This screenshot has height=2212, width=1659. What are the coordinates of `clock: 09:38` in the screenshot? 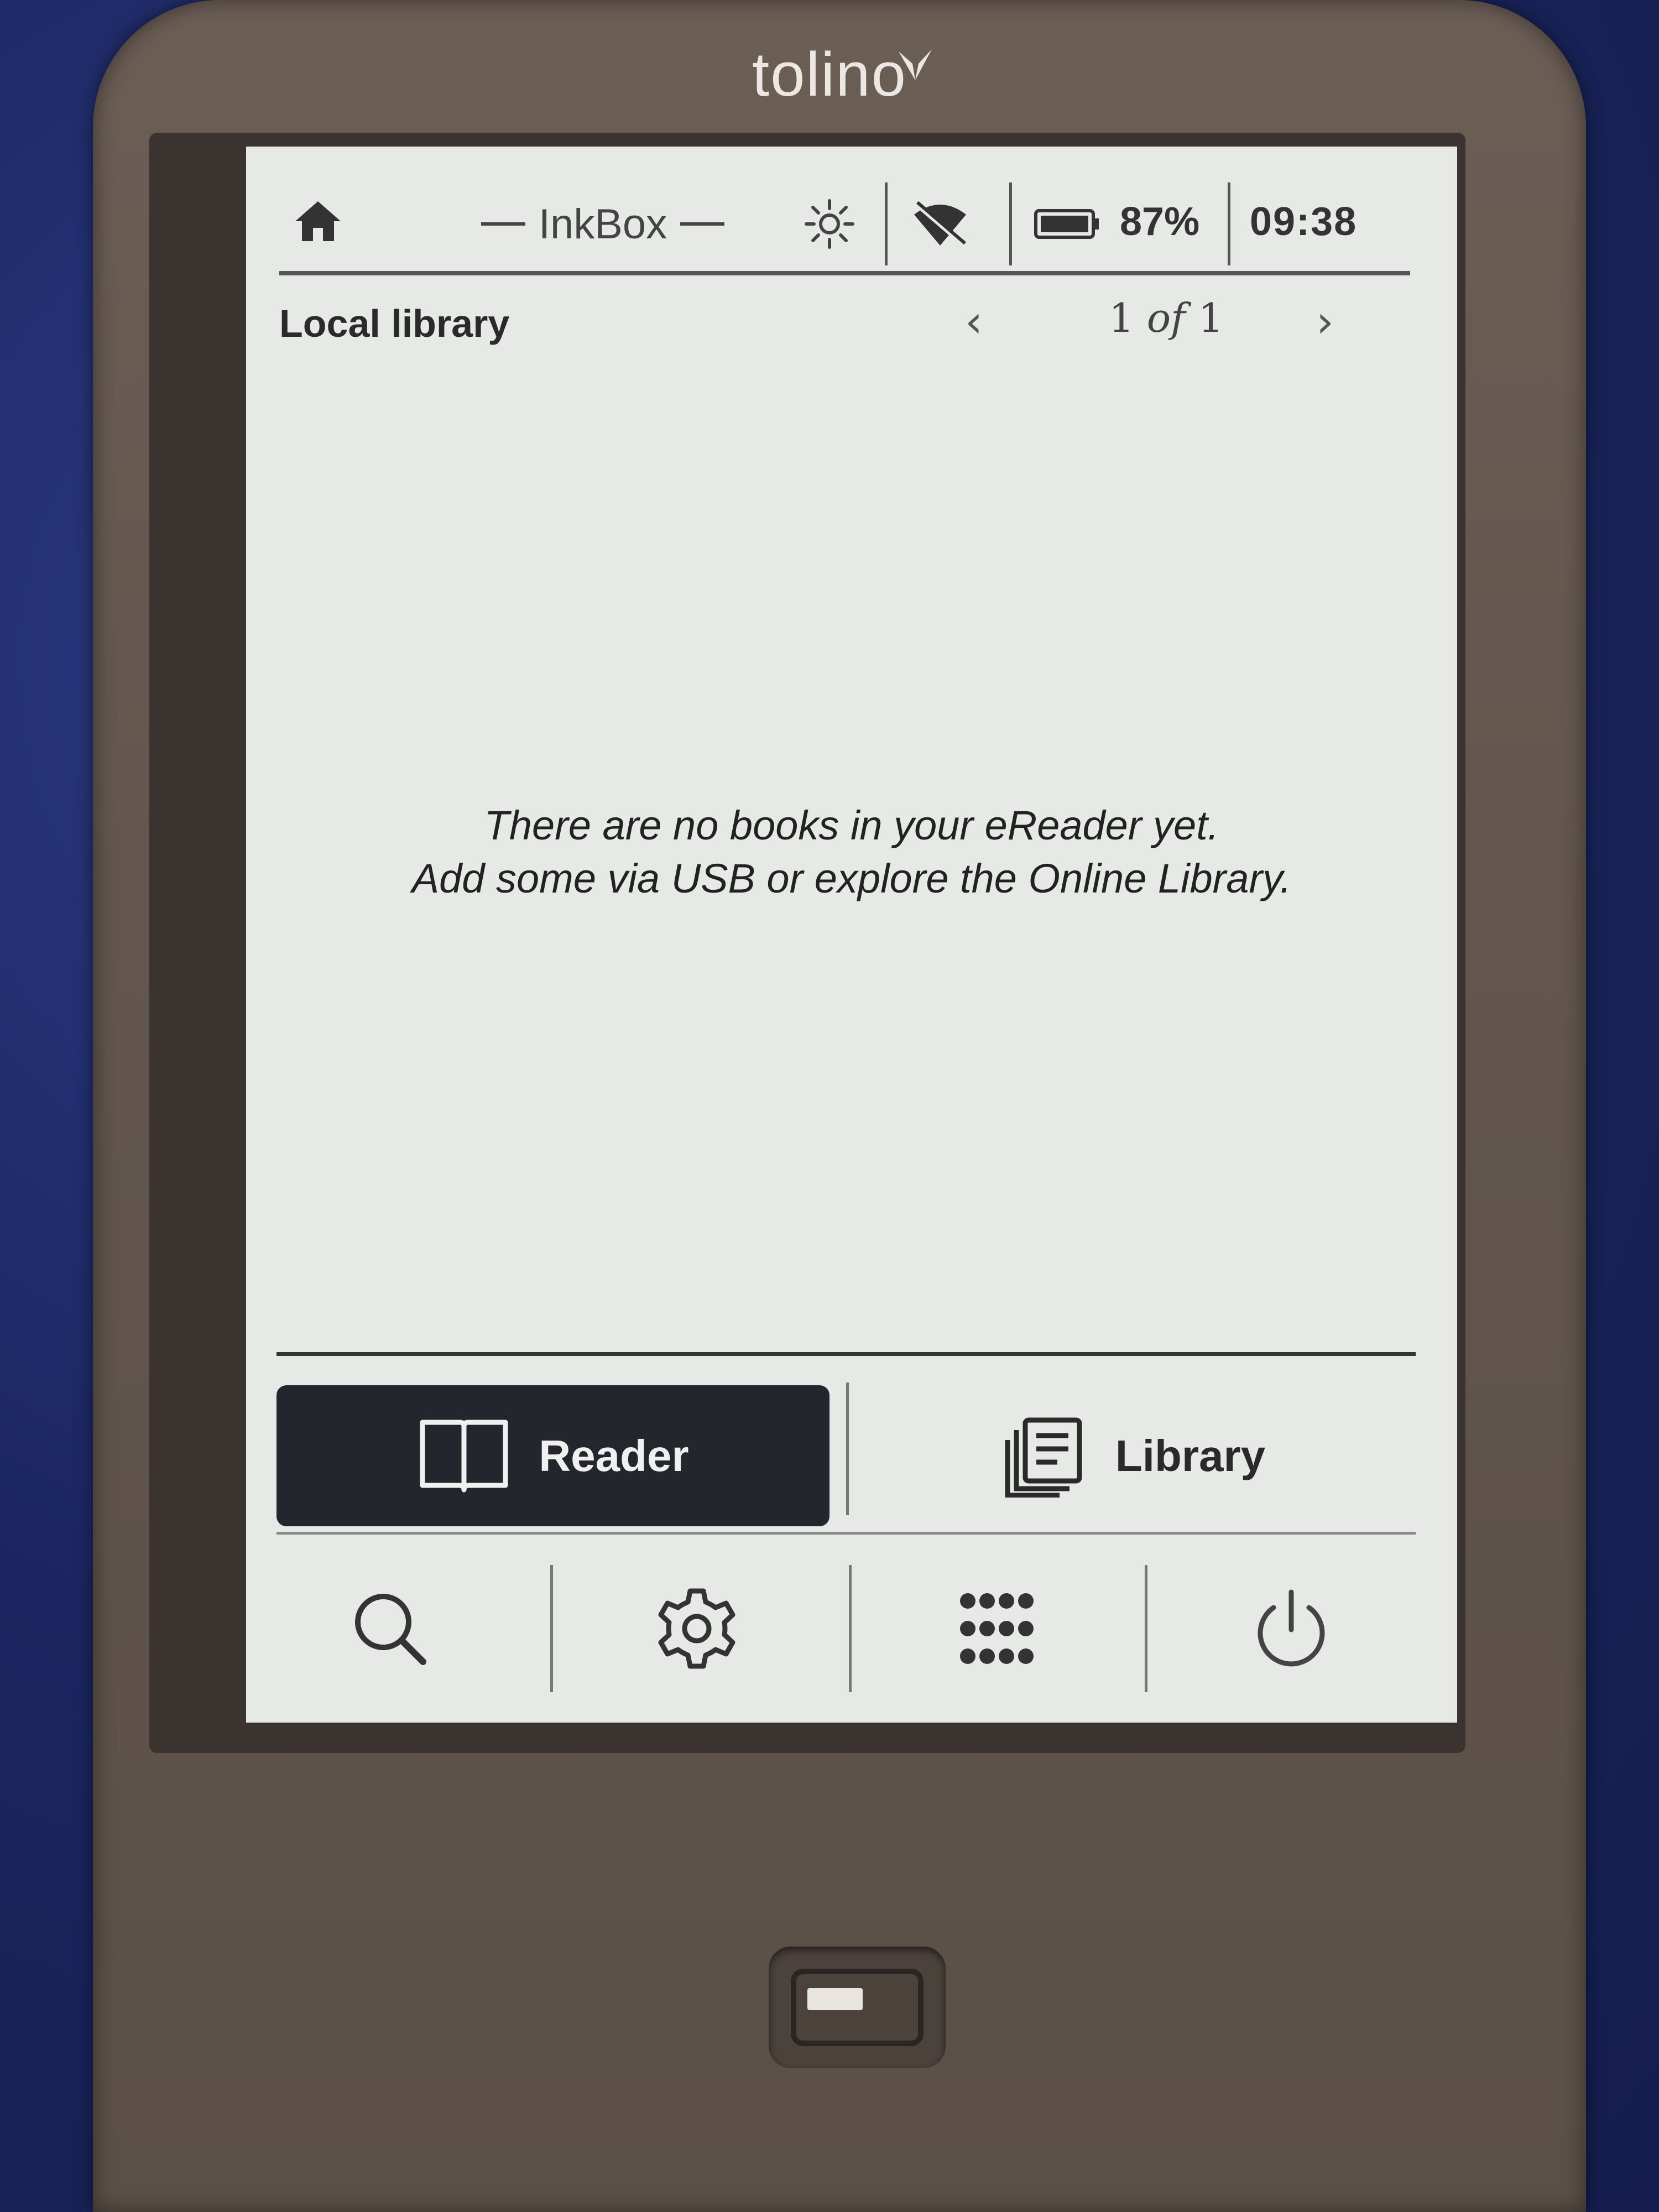 It's located at (1304, 222).